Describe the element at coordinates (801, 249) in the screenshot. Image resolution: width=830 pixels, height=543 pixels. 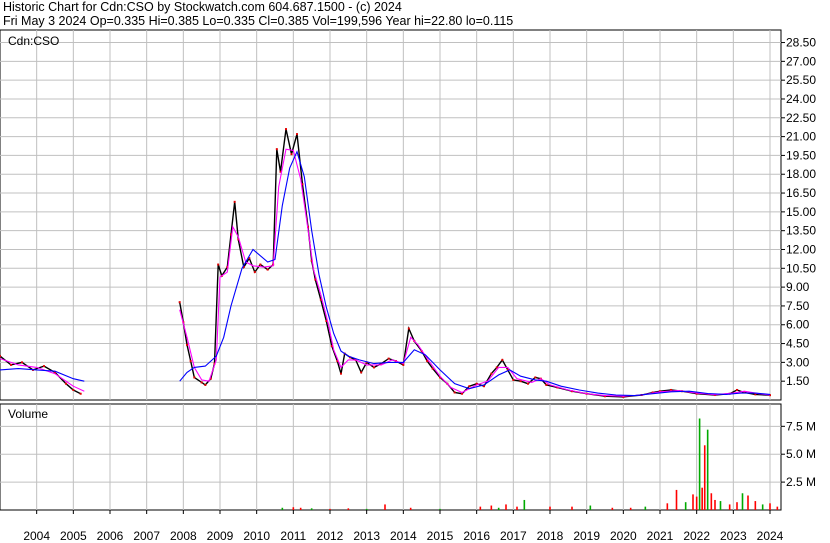
I see `price-tick-label: 12.00` at that location.